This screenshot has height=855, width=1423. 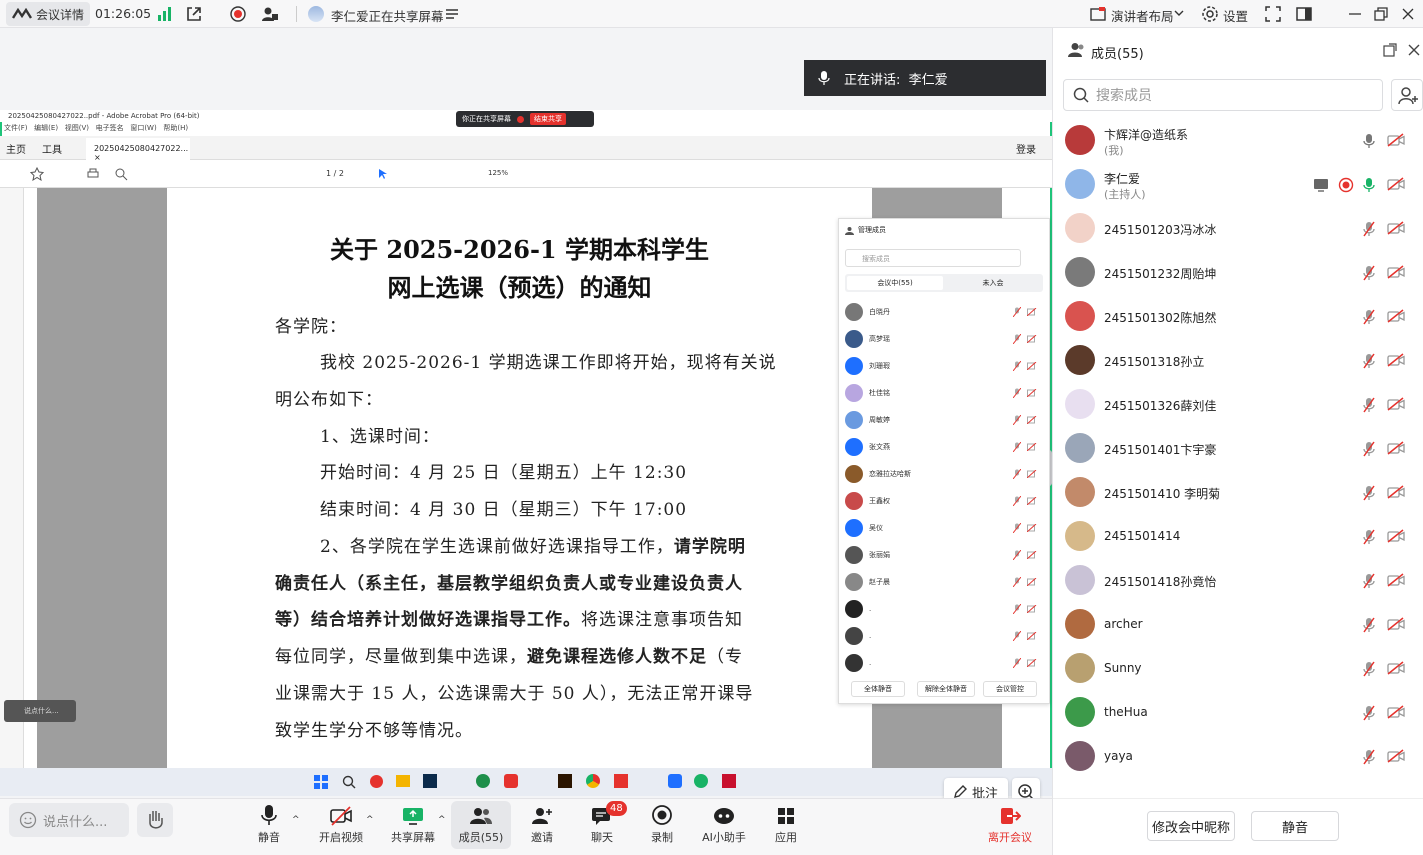 What do you see at coordinates (675, 781) in the screenshot?
I see `meeting-app-icon` at bounding box center [675, 781].